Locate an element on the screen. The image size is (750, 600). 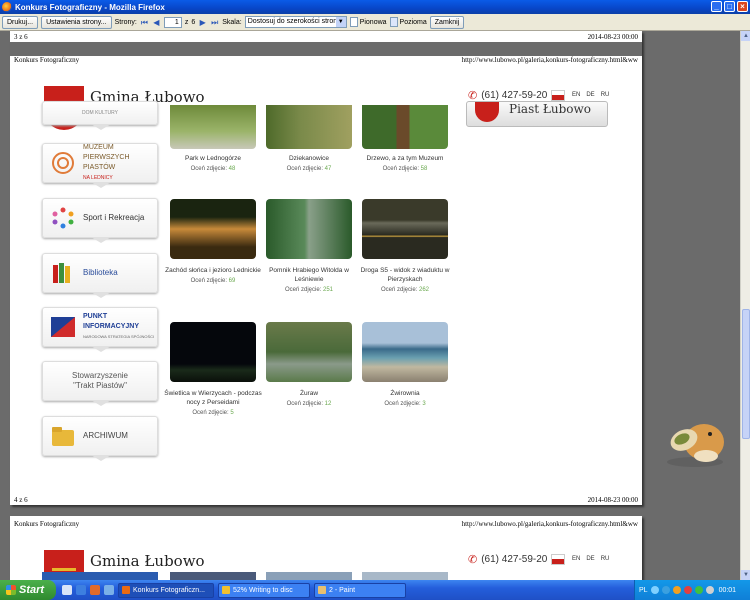
start-button: Start is located at coordinates (28, 590).